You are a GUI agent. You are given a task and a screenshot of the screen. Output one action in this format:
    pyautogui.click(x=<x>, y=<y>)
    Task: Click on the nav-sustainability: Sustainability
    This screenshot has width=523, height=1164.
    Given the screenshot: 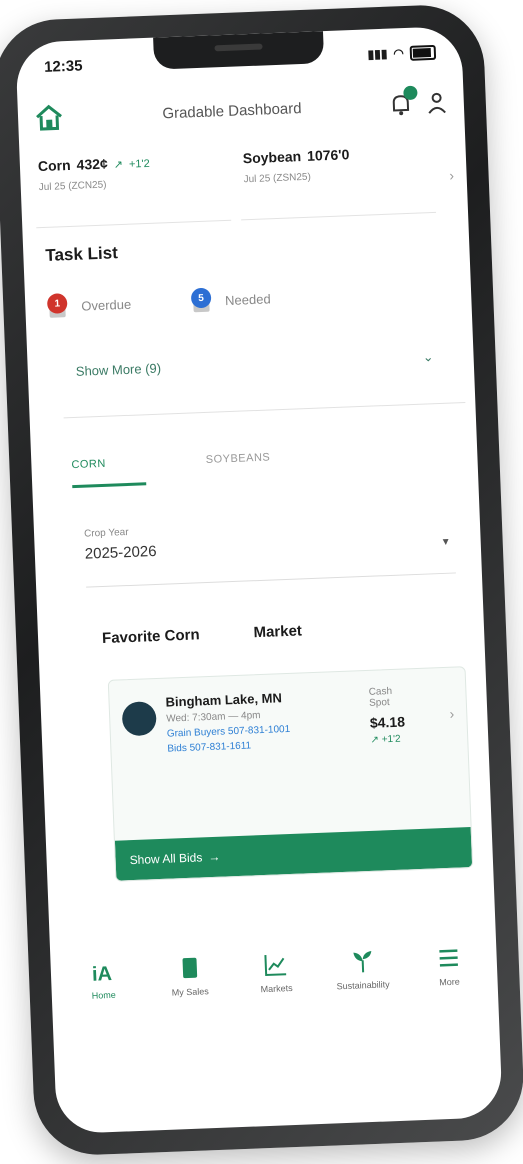 What is the action you would take?
    pyautogui.click(x=363, y=969)
    